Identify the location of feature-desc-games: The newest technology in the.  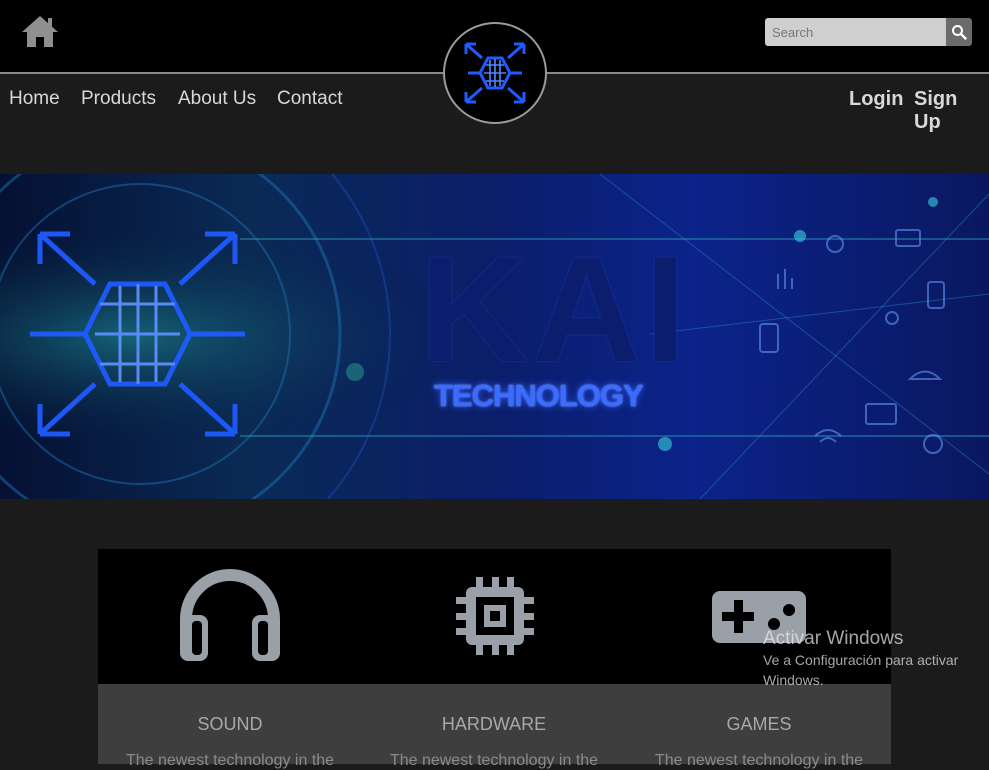
(759, 760).